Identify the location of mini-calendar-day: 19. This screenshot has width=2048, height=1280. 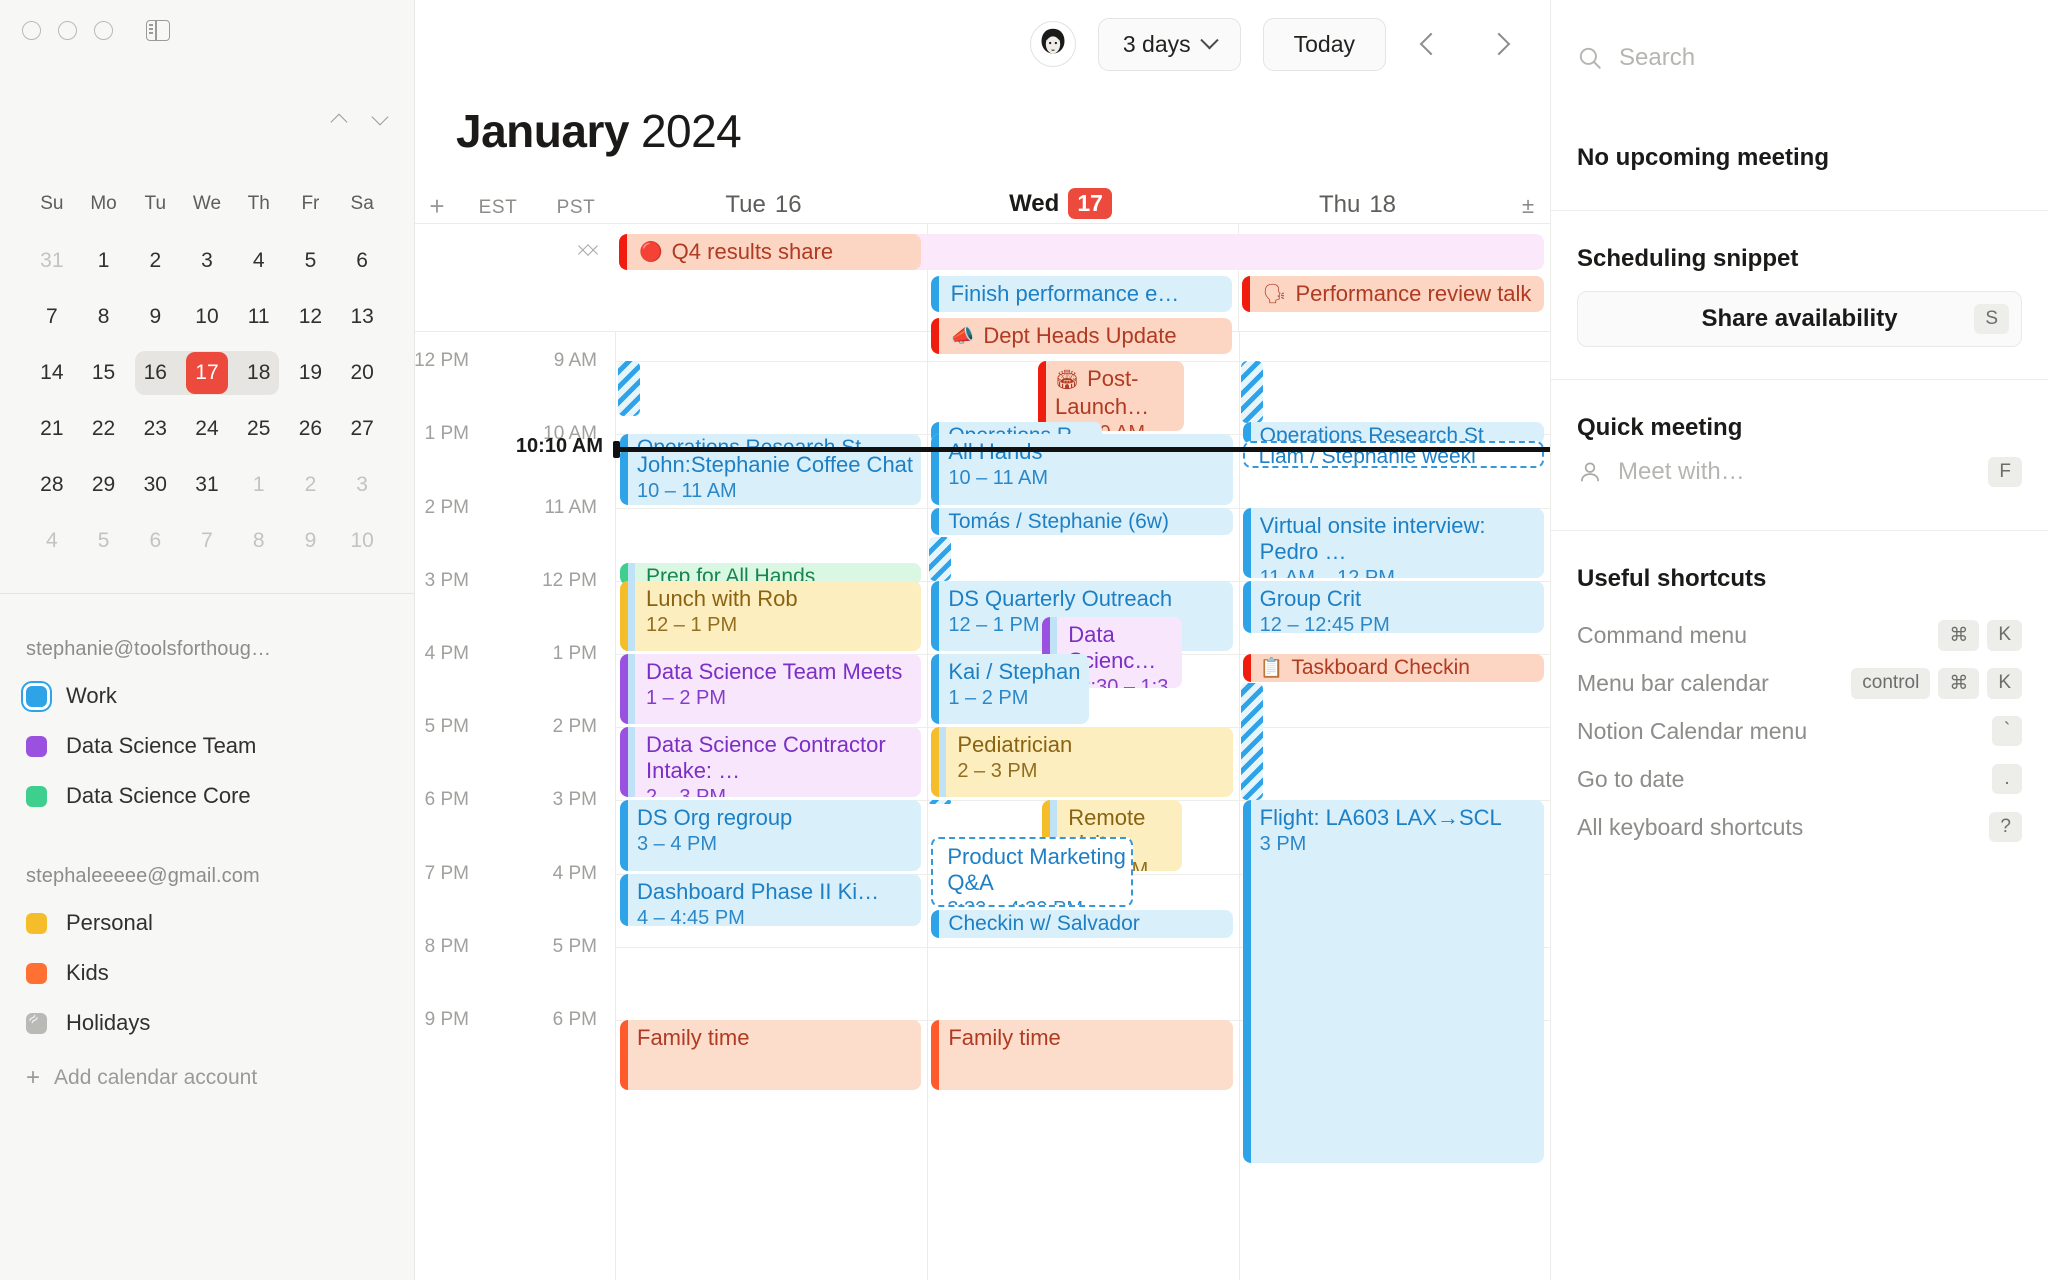
(311, 373).